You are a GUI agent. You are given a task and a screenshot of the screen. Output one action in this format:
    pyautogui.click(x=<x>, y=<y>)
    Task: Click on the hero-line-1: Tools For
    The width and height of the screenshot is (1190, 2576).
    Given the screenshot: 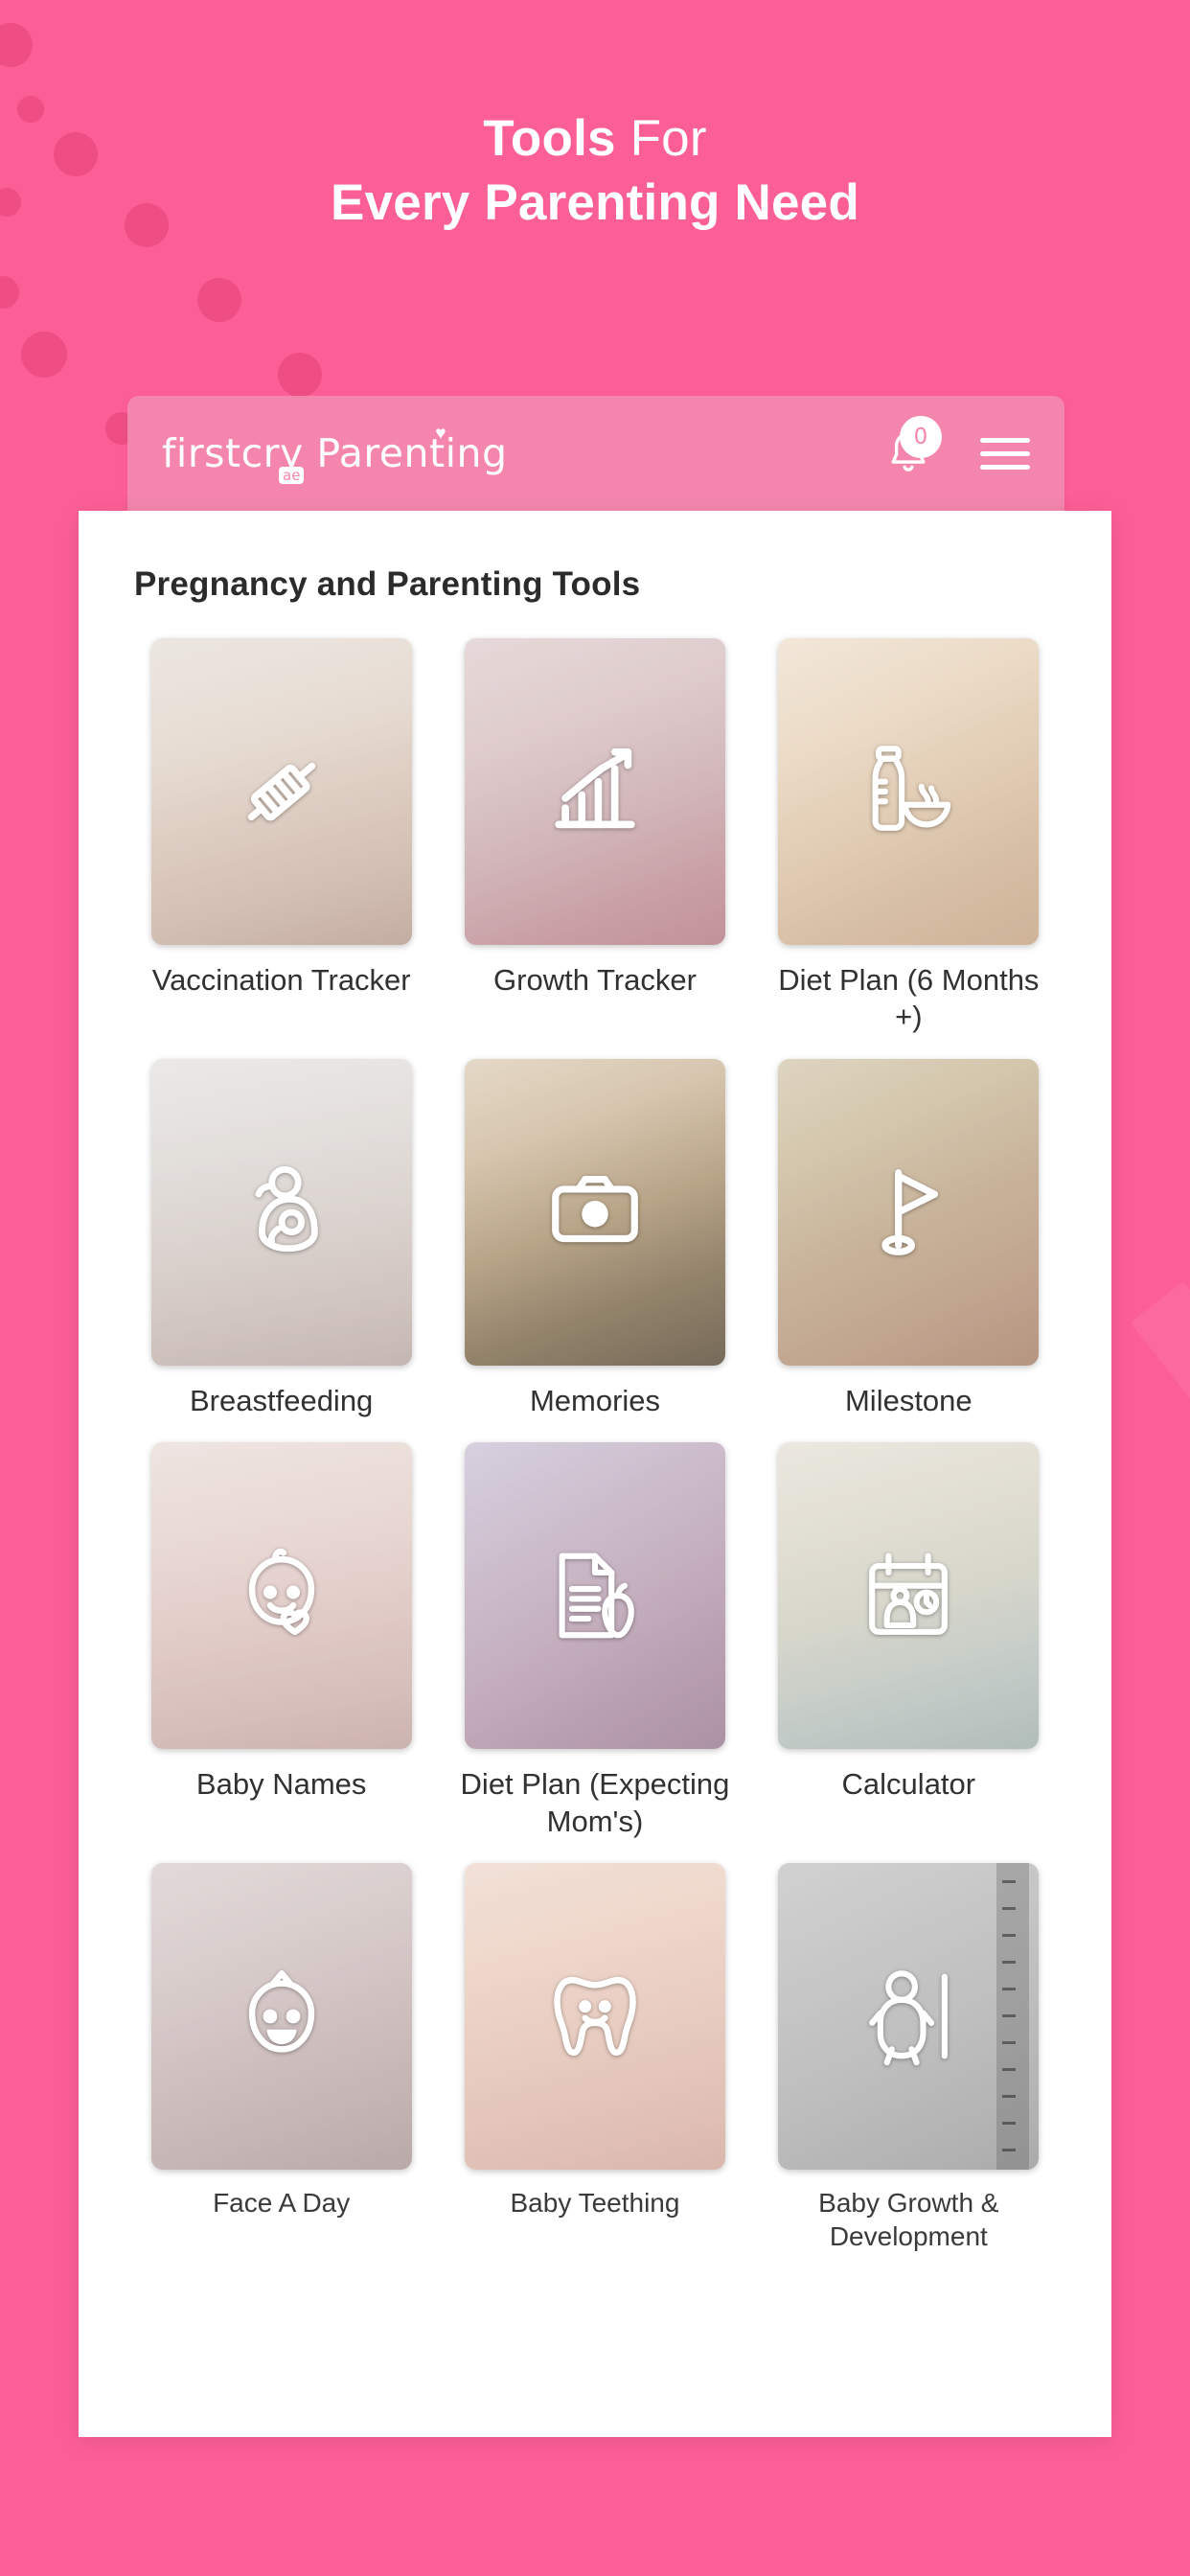 What is the action you would take?
    pyautogui.click(x=595, y=139)
    